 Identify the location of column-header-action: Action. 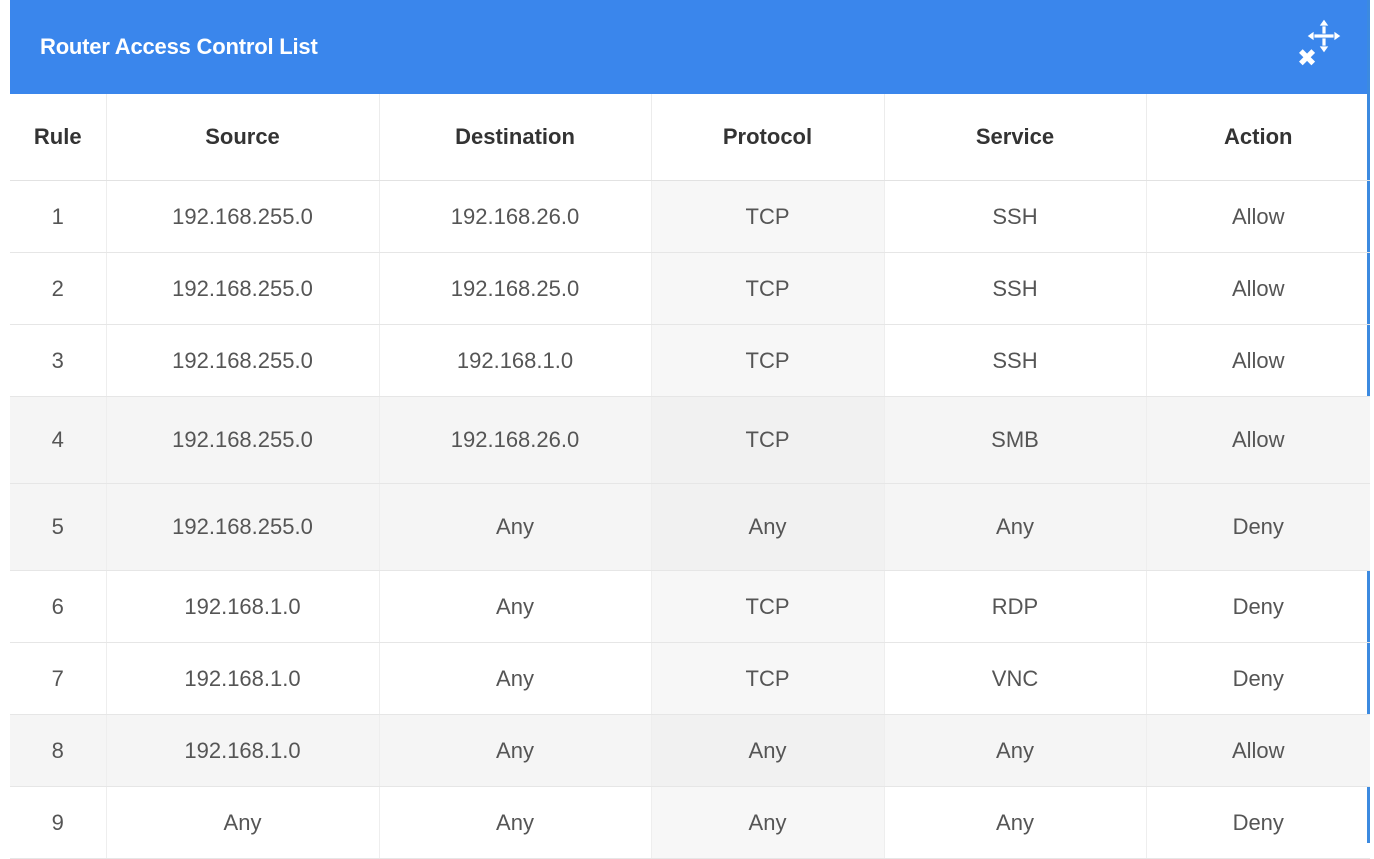
(1258, 137).